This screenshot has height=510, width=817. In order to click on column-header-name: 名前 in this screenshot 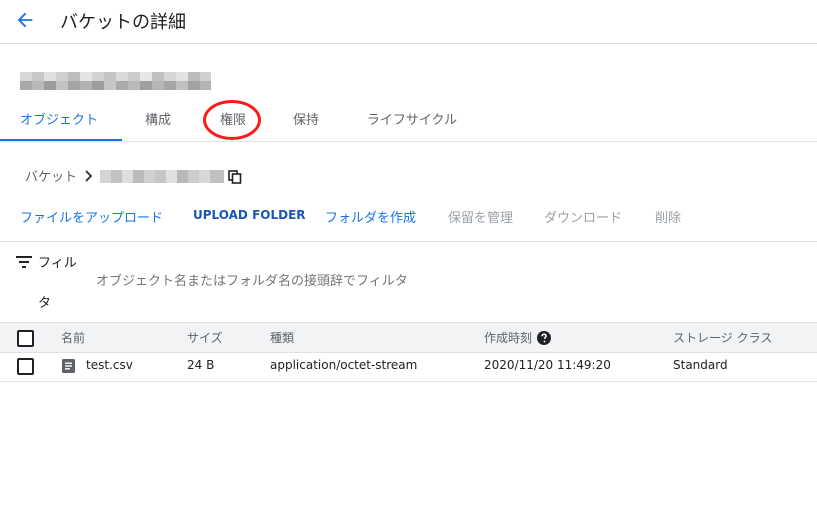, I will do `click(73, 337)`.